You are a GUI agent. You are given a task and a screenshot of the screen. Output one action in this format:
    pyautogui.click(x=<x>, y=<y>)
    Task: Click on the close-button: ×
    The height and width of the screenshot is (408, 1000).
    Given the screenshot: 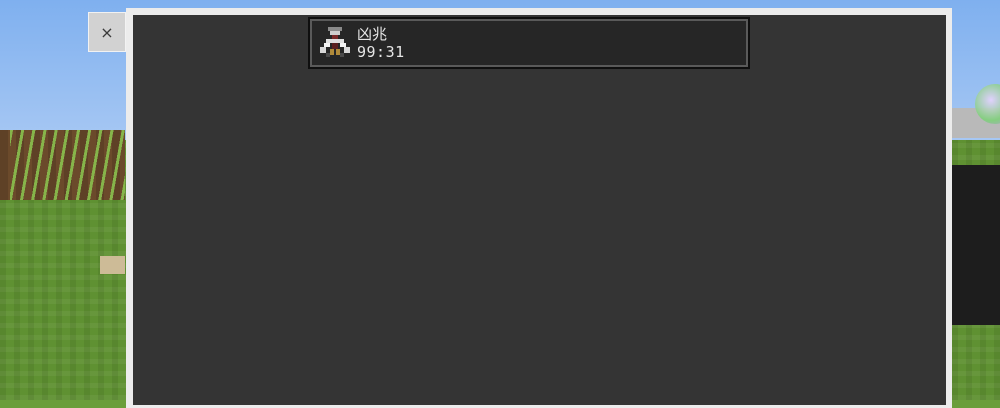 What is the action you would take?
    pyautogui.click(x=107, y=32)
    